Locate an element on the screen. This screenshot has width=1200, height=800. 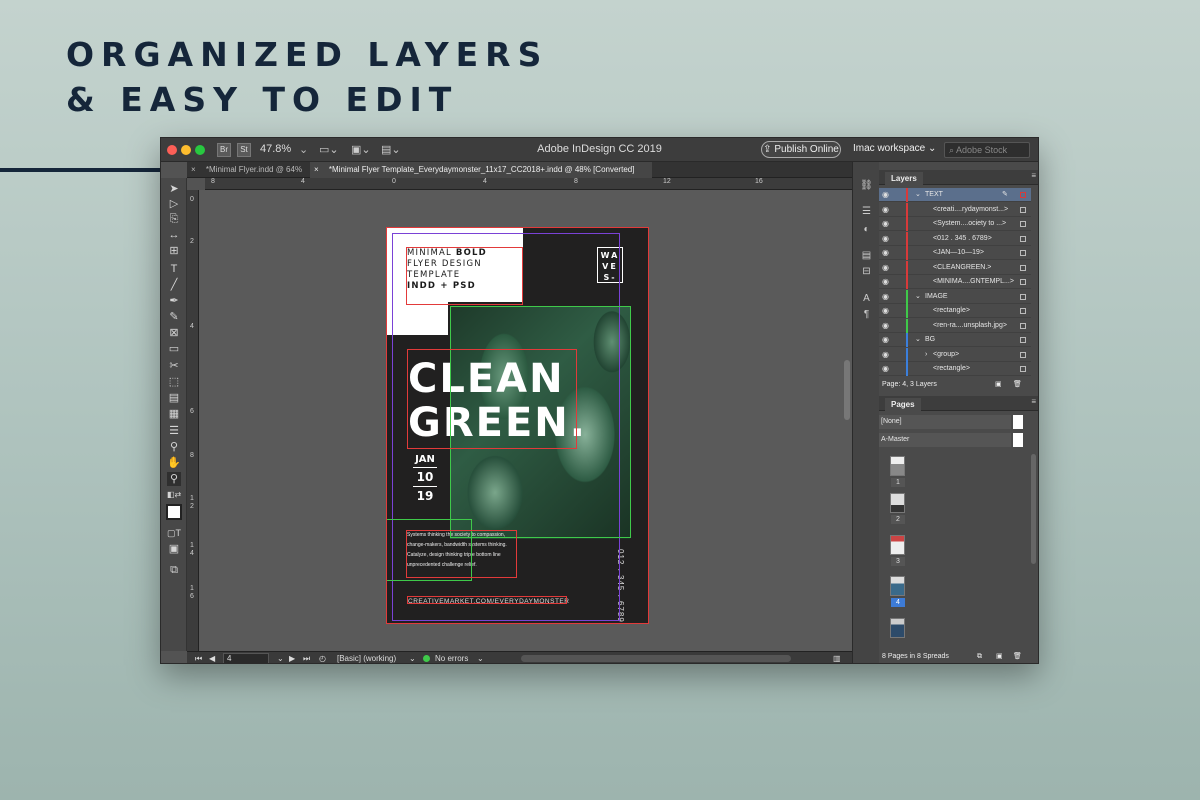
master-thumbnail is located at coordinates (1018, 440).